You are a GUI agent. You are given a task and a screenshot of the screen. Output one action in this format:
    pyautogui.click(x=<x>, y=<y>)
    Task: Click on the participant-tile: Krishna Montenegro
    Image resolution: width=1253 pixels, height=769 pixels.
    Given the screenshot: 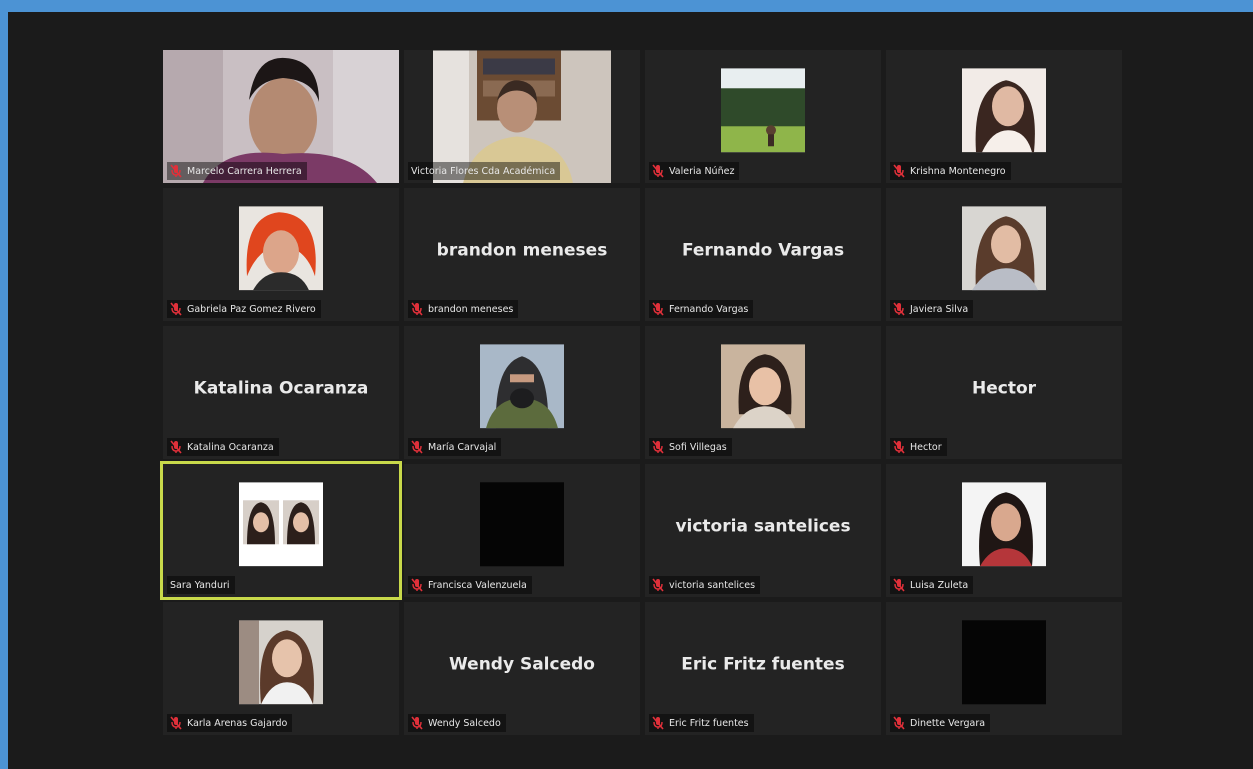 What is the action you would take?
    pyautogui.click(x=1004, y=116)
    